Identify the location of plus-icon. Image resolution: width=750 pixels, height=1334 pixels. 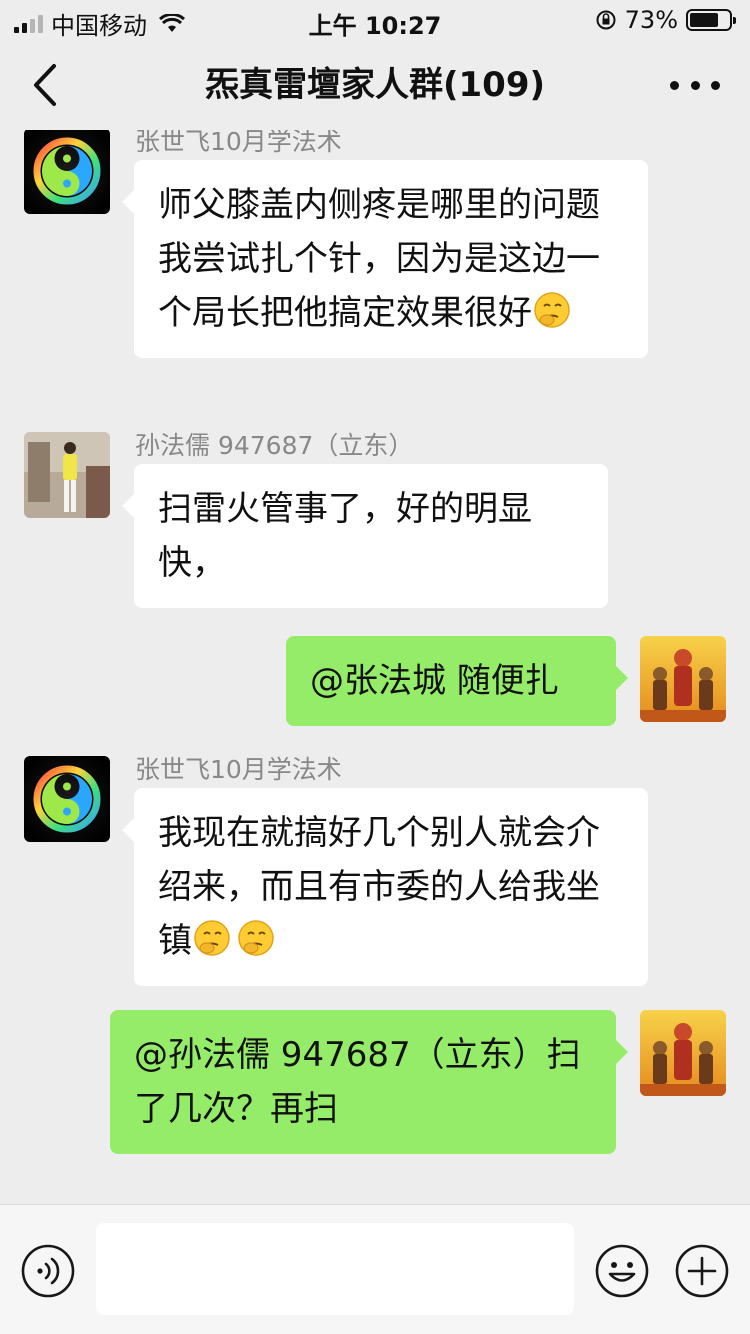
(702, 1271).